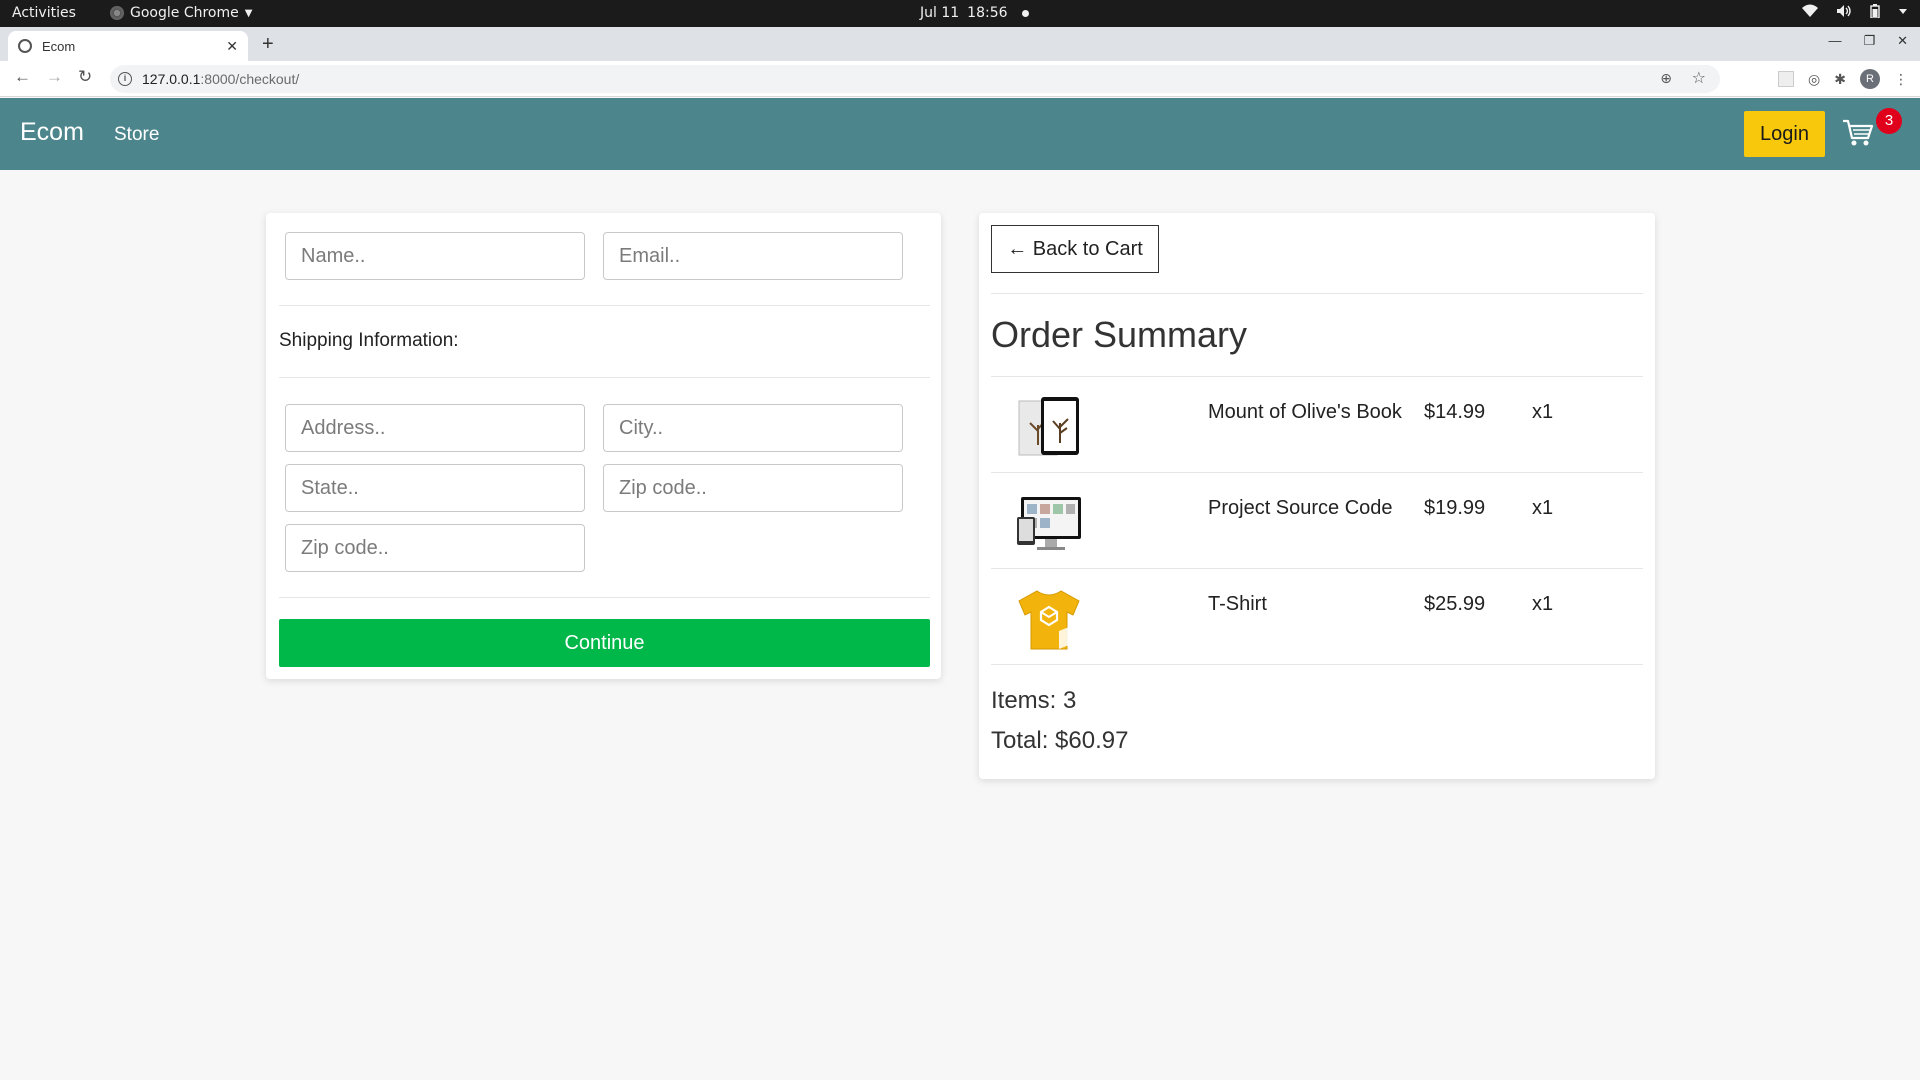  I want to click on activities-button: Activities, so click(44, 13).